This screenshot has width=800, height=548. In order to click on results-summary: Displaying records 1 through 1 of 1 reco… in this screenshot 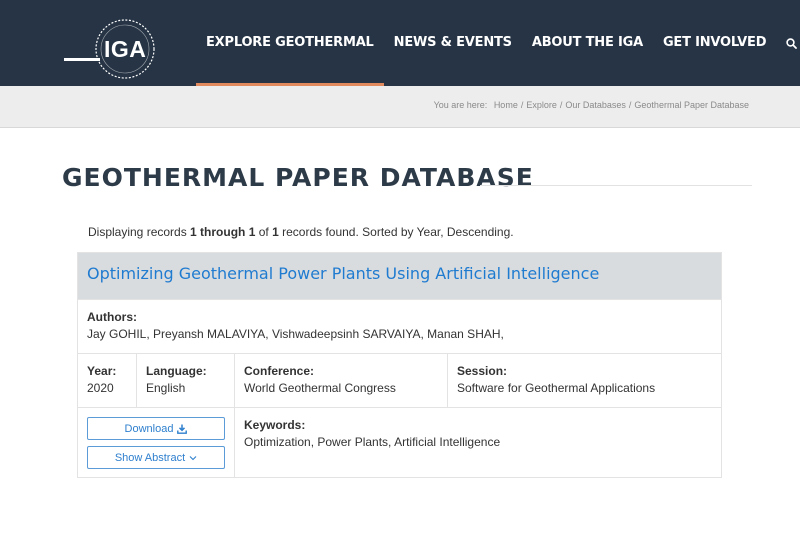, I will do `click(301, 232)`.